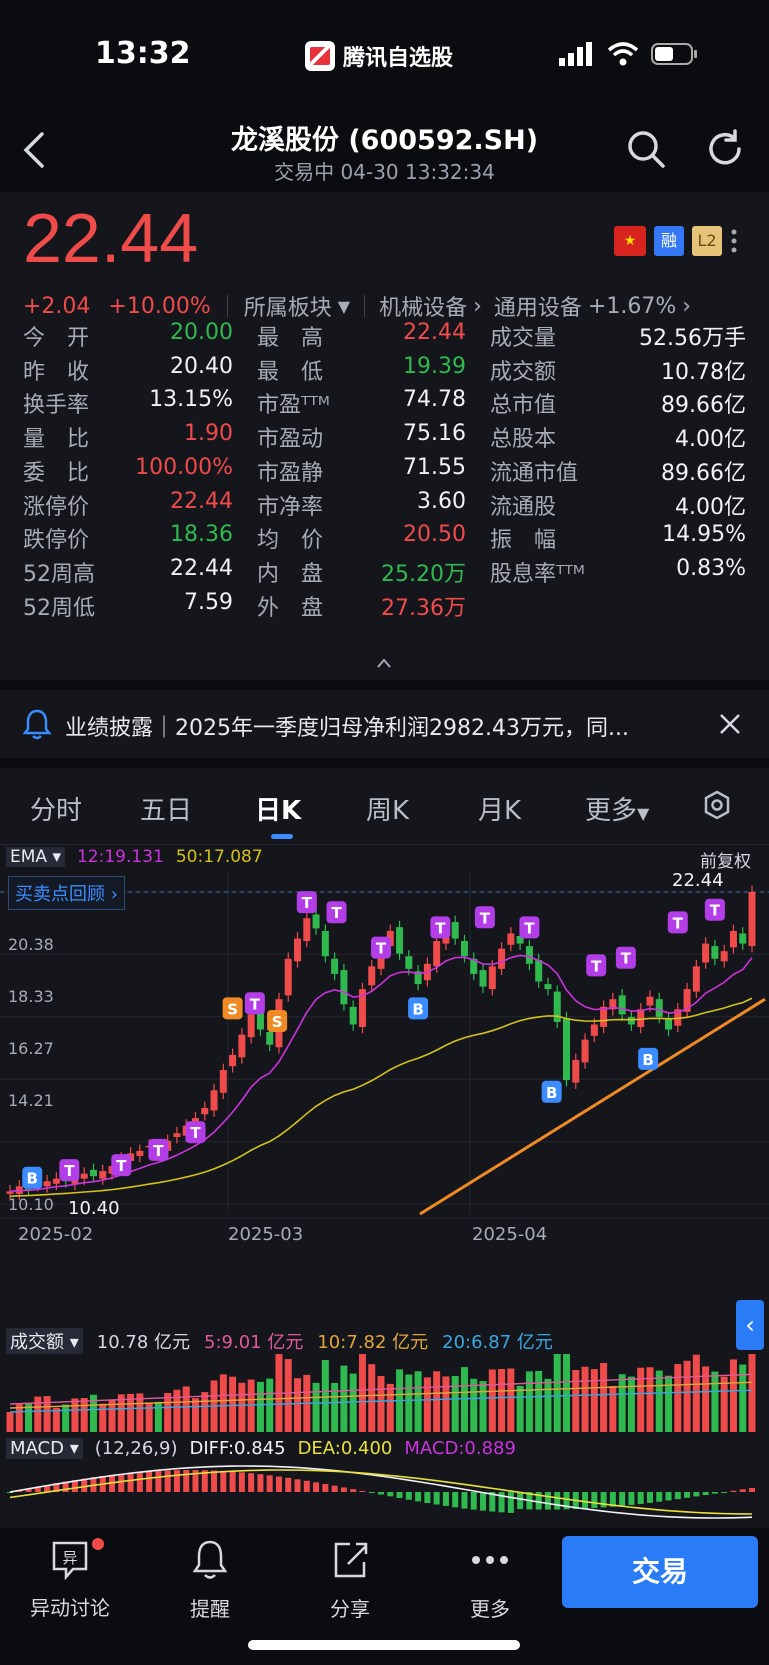 The width and height of the screenshot is (769, 1665). I want to click on side-collapse-button: ‹, so click(750, 1325).